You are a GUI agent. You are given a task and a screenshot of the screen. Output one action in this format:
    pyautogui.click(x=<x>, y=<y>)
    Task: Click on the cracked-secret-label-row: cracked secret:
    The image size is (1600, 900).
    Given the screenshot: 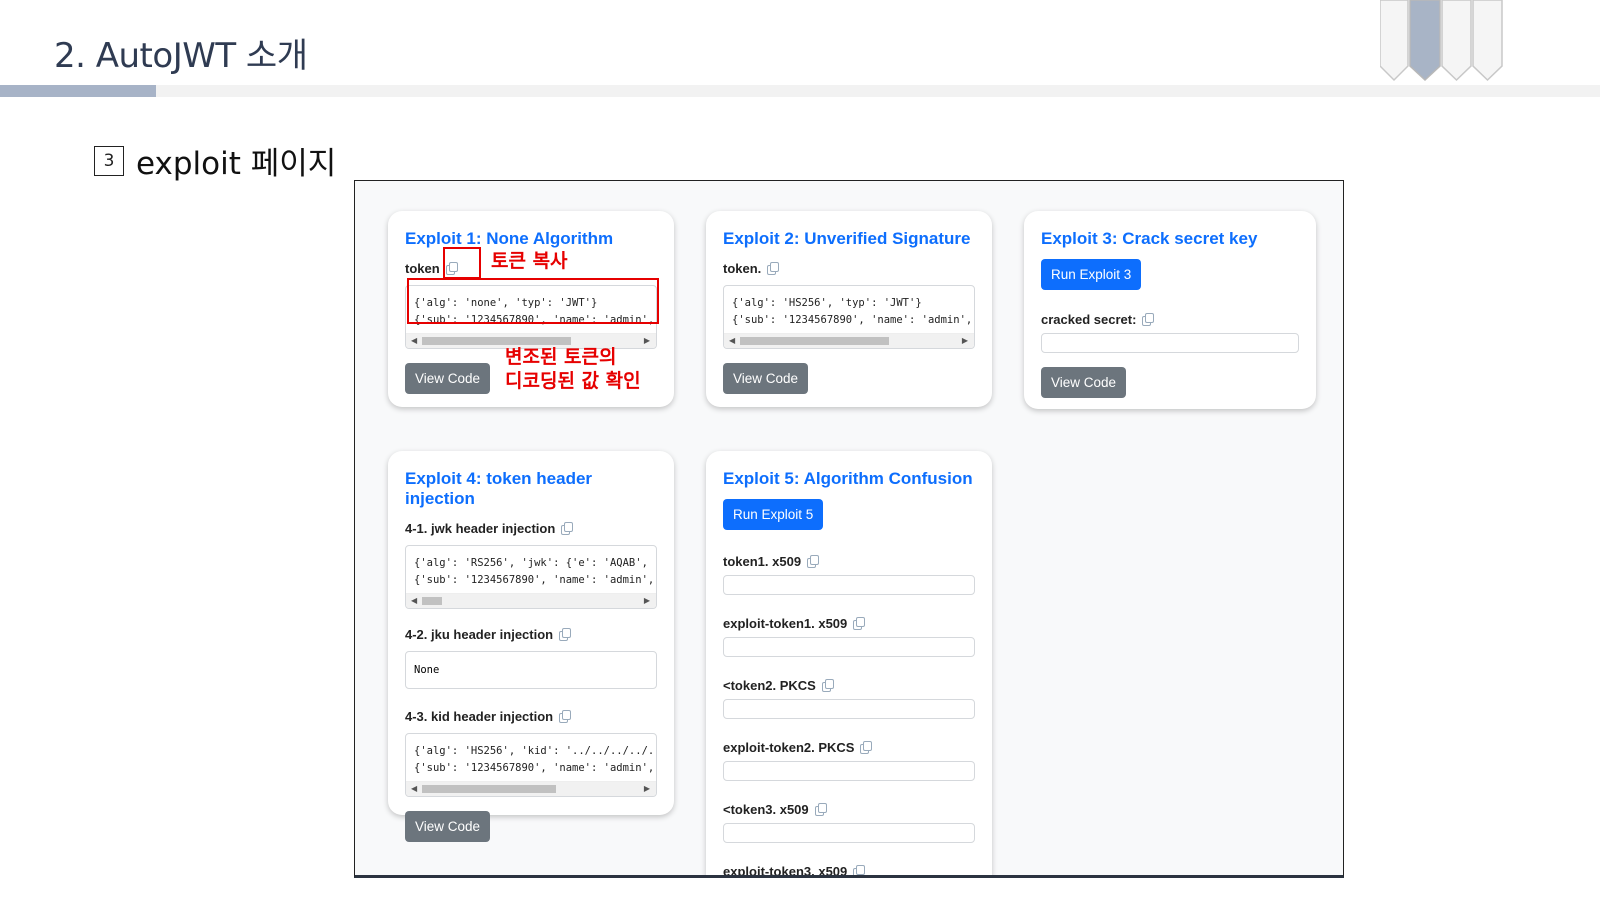 What is the action you would take?
    pyautogui.click(x=1170, y=319)
    